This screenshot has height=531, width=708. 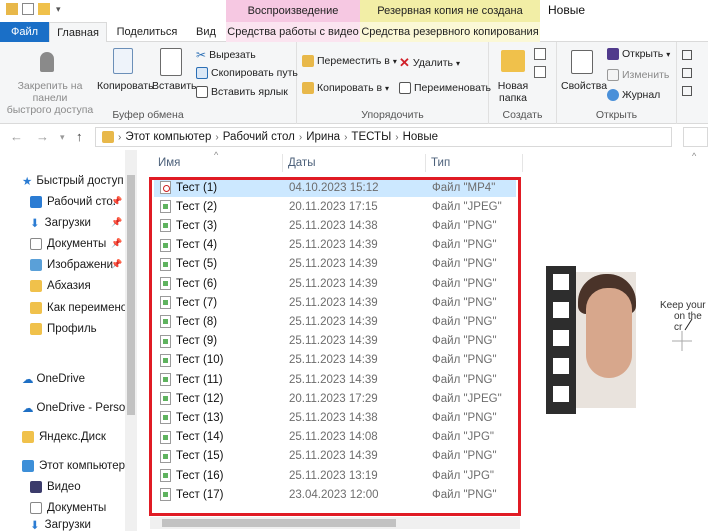 I want to click on easy-access-icon, so click(x=540, y=72).